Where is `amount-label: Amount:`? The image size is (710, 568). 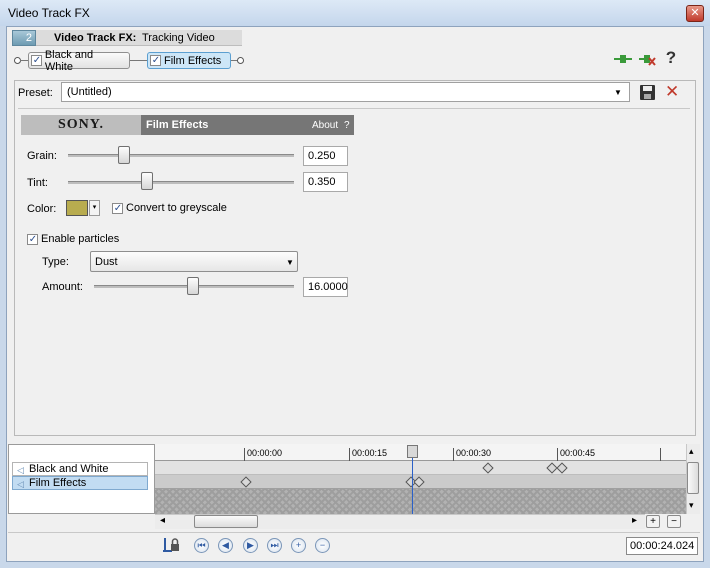 amount-label: Amount: is located at coordinates (62, 287).